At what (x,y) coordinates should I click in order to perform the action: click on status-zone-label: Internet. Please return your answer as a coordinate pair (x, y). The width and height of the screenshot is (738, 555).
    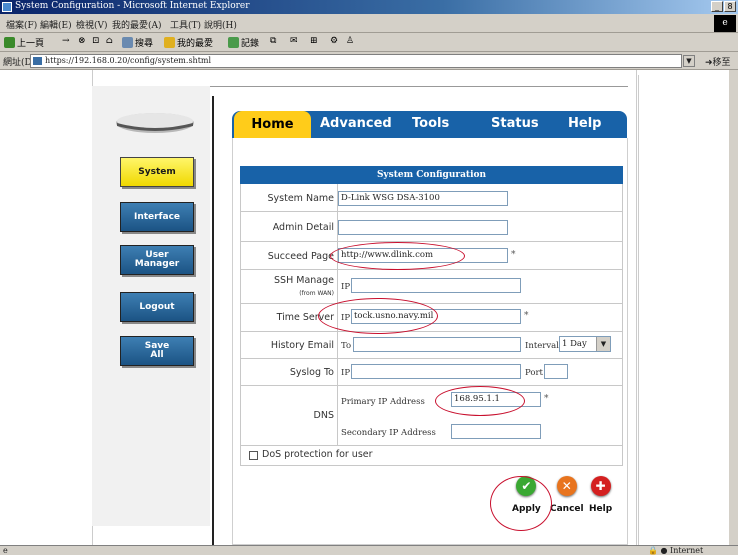
    Looking at the image, I should click on (687, 550).